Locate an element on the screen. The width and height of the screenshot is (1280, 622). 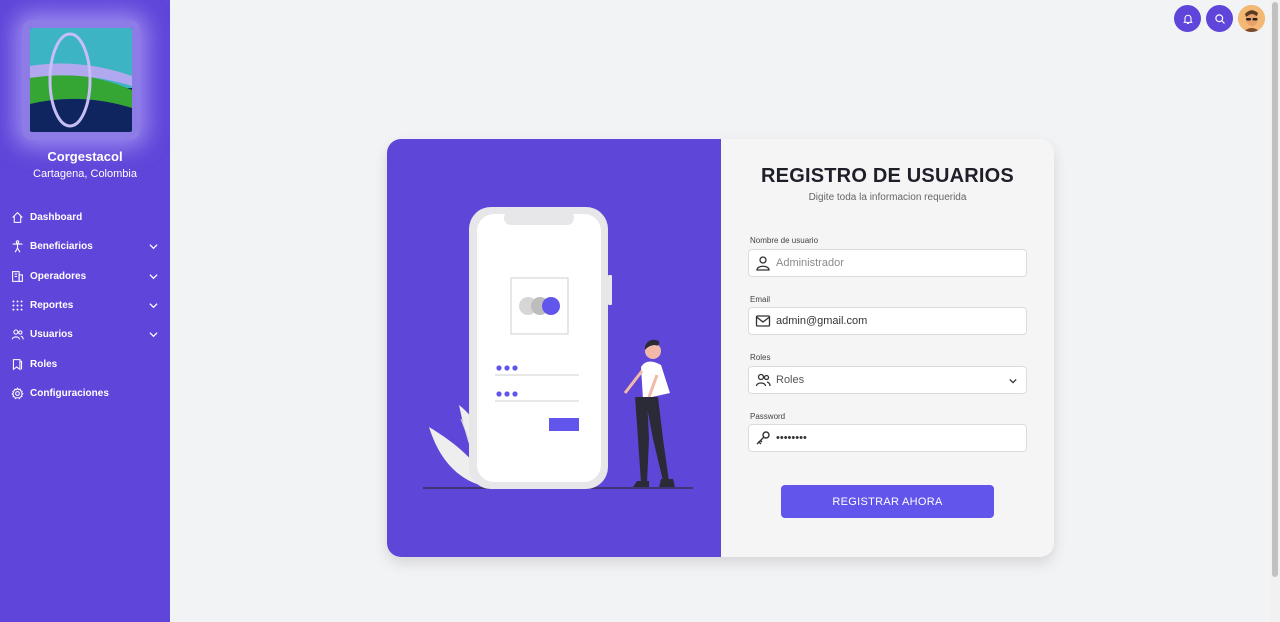
sidebar-item-label: Usuarios is located at coordinates (51, 335).